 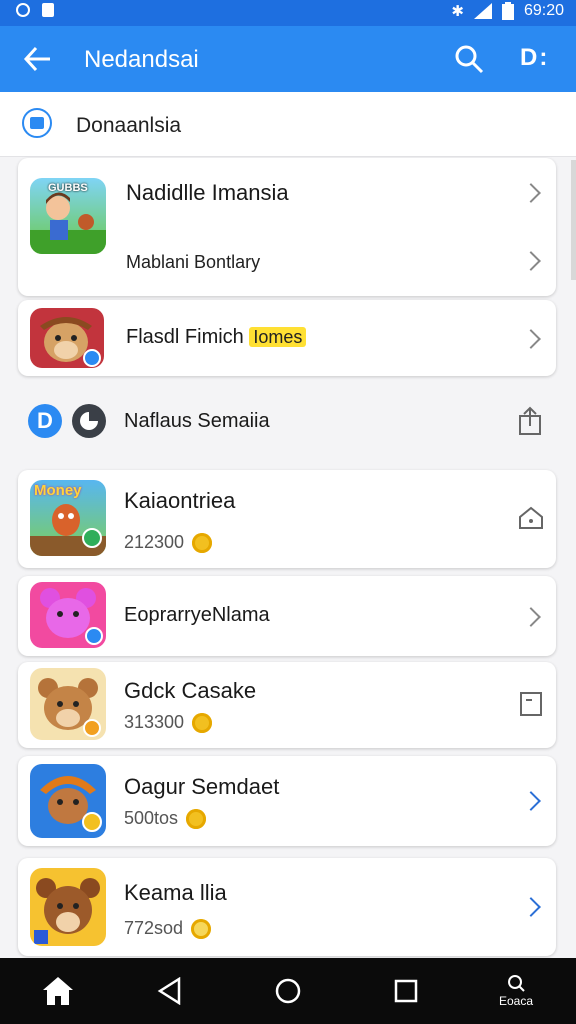 What do you see at coordinates (278, 337) in the screenshot?
I see `tag-badge: Iomes` at bounding box center [278, 337].